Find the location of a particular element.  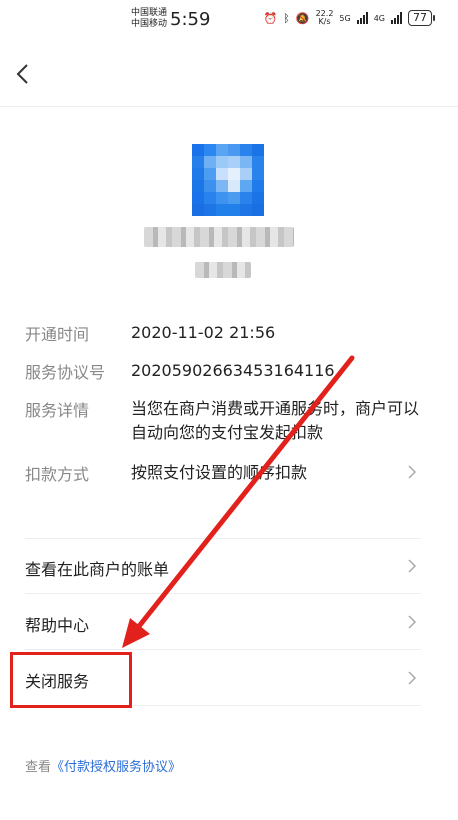

merchant-sub-blurred is located at coordinates (223, 270).